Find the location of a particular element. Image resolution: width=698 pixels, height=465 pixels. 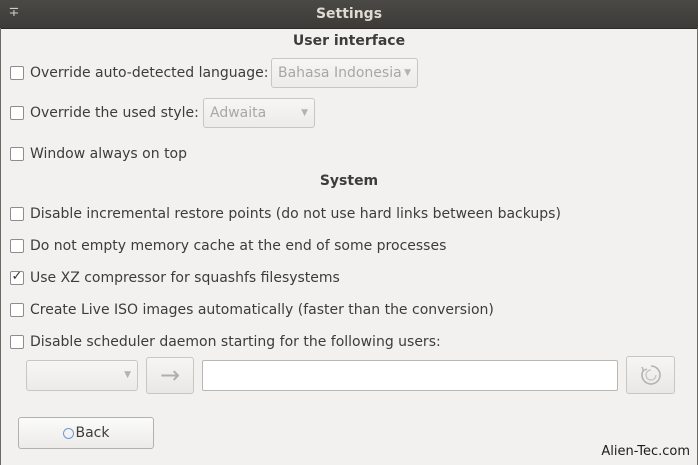

override-language-label: Override auto-detected language: is located at coordinates (149, 73).